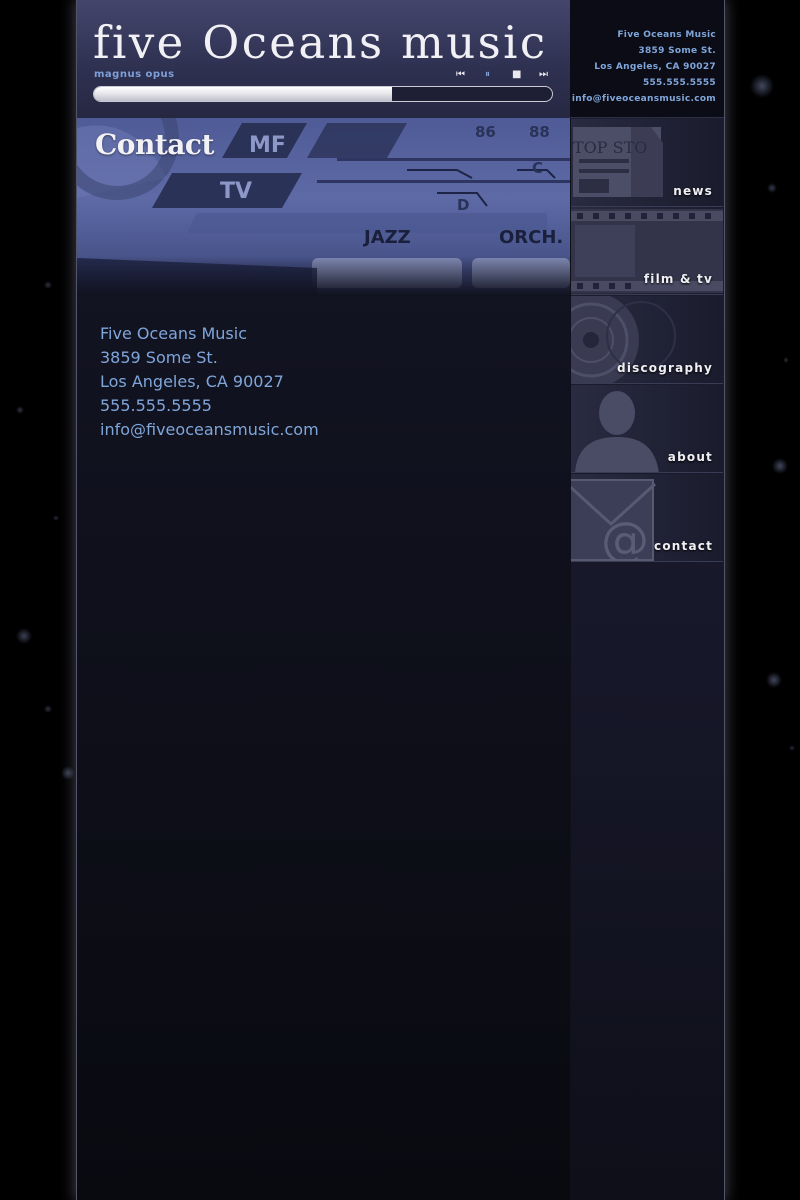  I want to click on audio-progress-bar, so click(323, 94).